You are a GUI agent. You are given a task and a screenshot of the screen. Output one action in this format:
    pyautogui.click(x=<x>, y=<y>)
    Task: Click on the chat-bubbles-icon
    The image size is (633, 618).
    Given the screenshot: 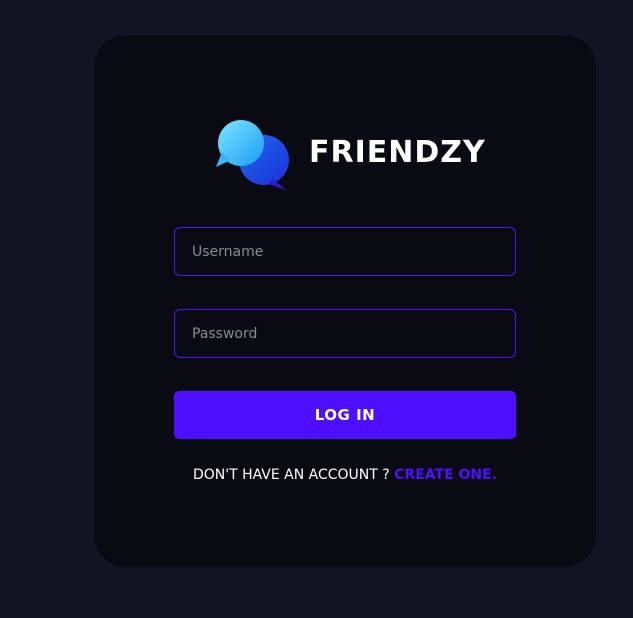 What is the action you would take?
    pyautogui.click(x=252, y=155)
    